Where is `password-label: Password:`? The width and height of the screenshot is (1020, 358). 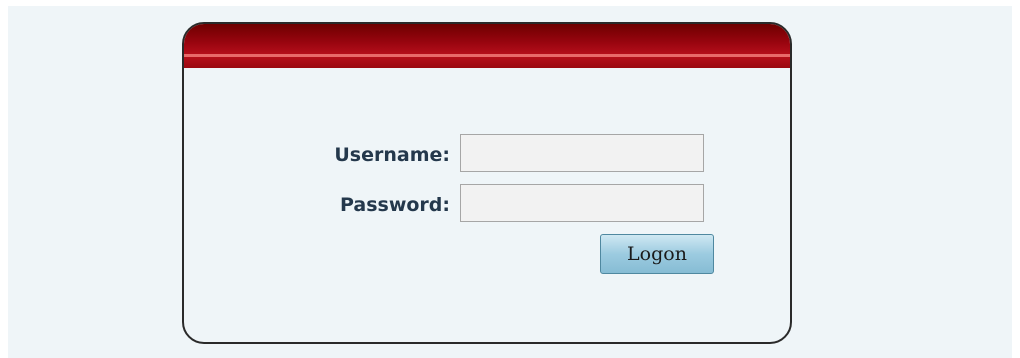
password-label: Password: is located at coordinates (394, 205).